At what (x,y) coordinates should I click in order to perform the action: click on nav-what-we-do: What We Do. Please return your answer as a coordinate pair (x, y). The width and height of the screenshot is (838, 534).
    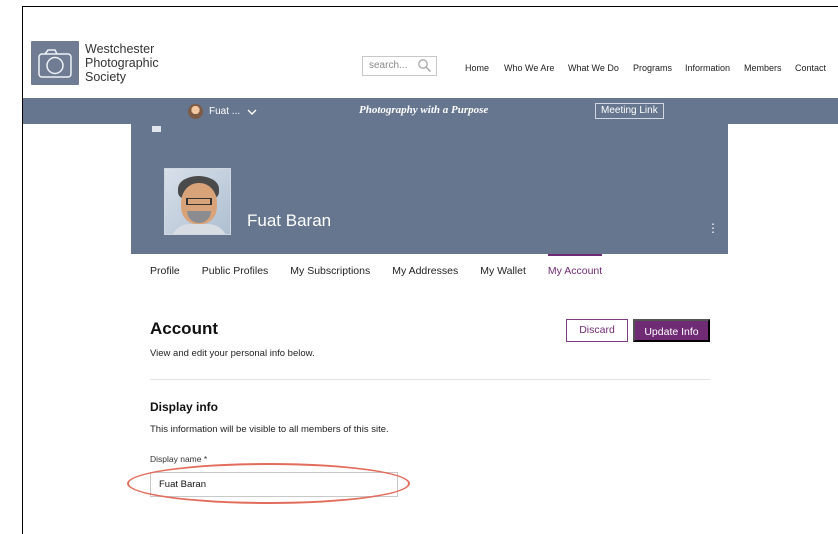
    Looking at the image, I should click on (593, 68).